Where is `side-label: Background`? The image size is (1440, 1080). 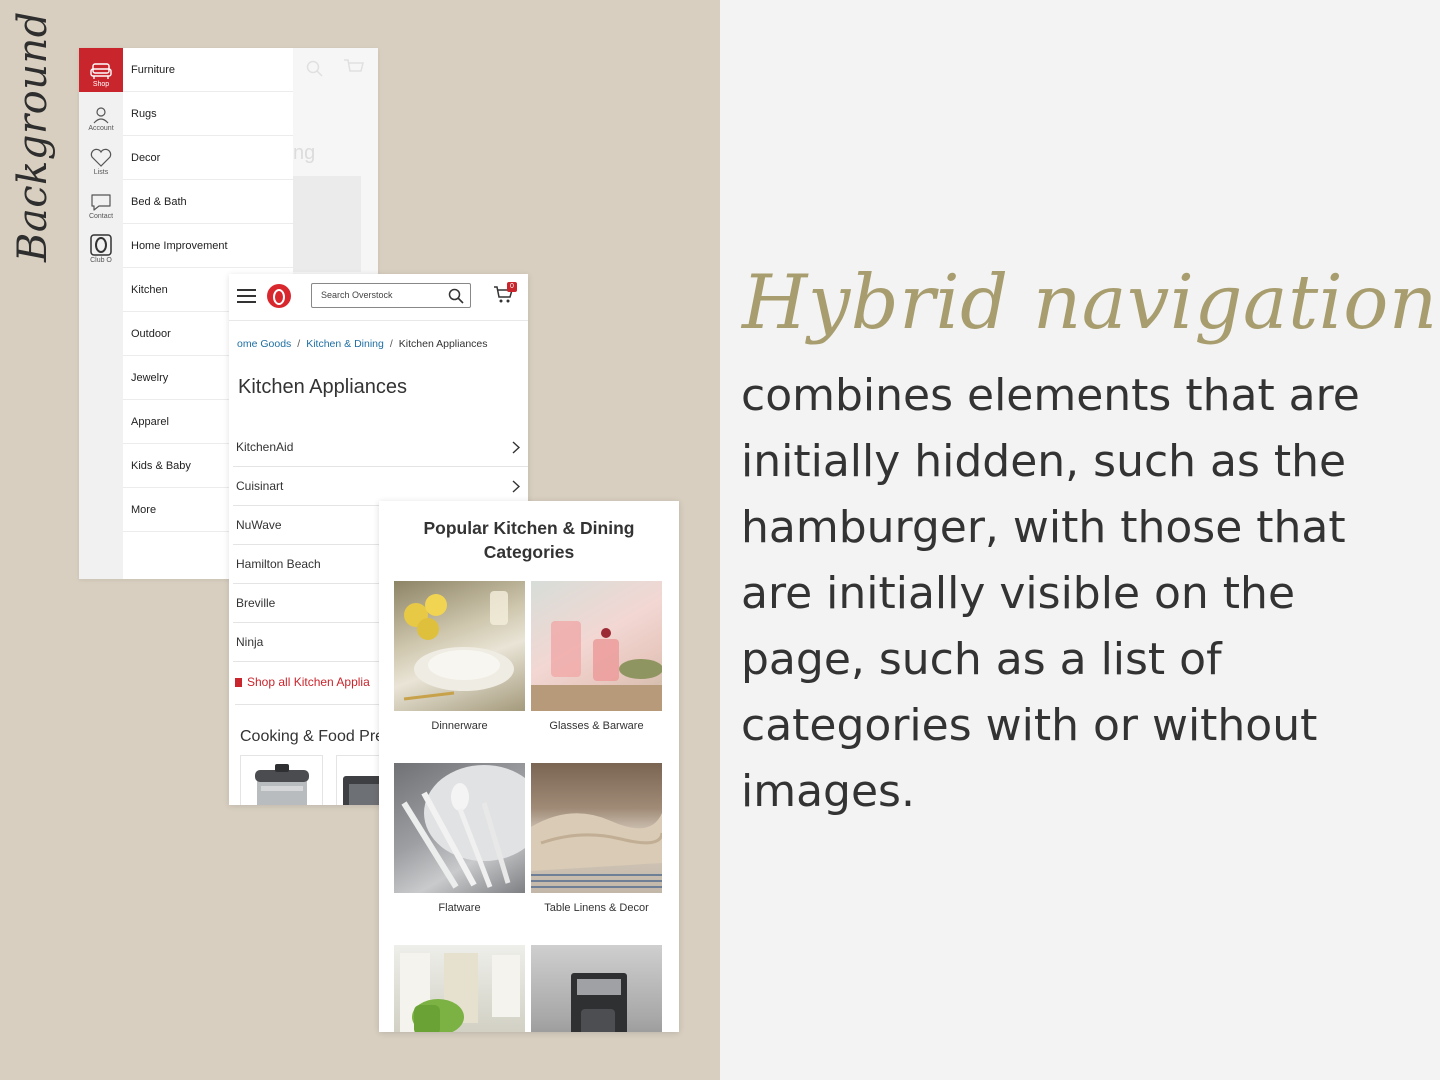 side-label: Background is located at coordinates (33, 136).